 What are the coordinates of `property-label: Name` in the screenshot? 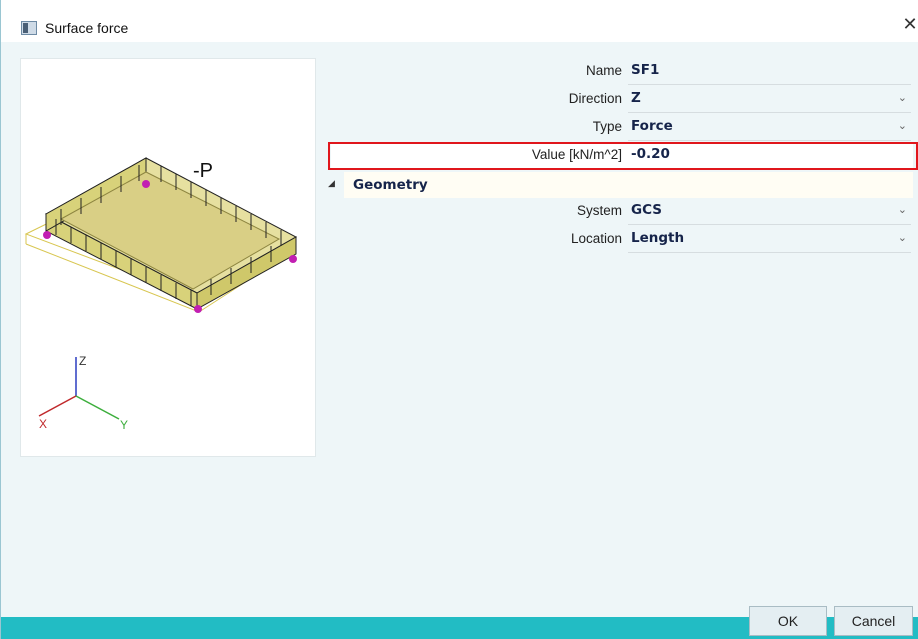 It's located at (603, 70).